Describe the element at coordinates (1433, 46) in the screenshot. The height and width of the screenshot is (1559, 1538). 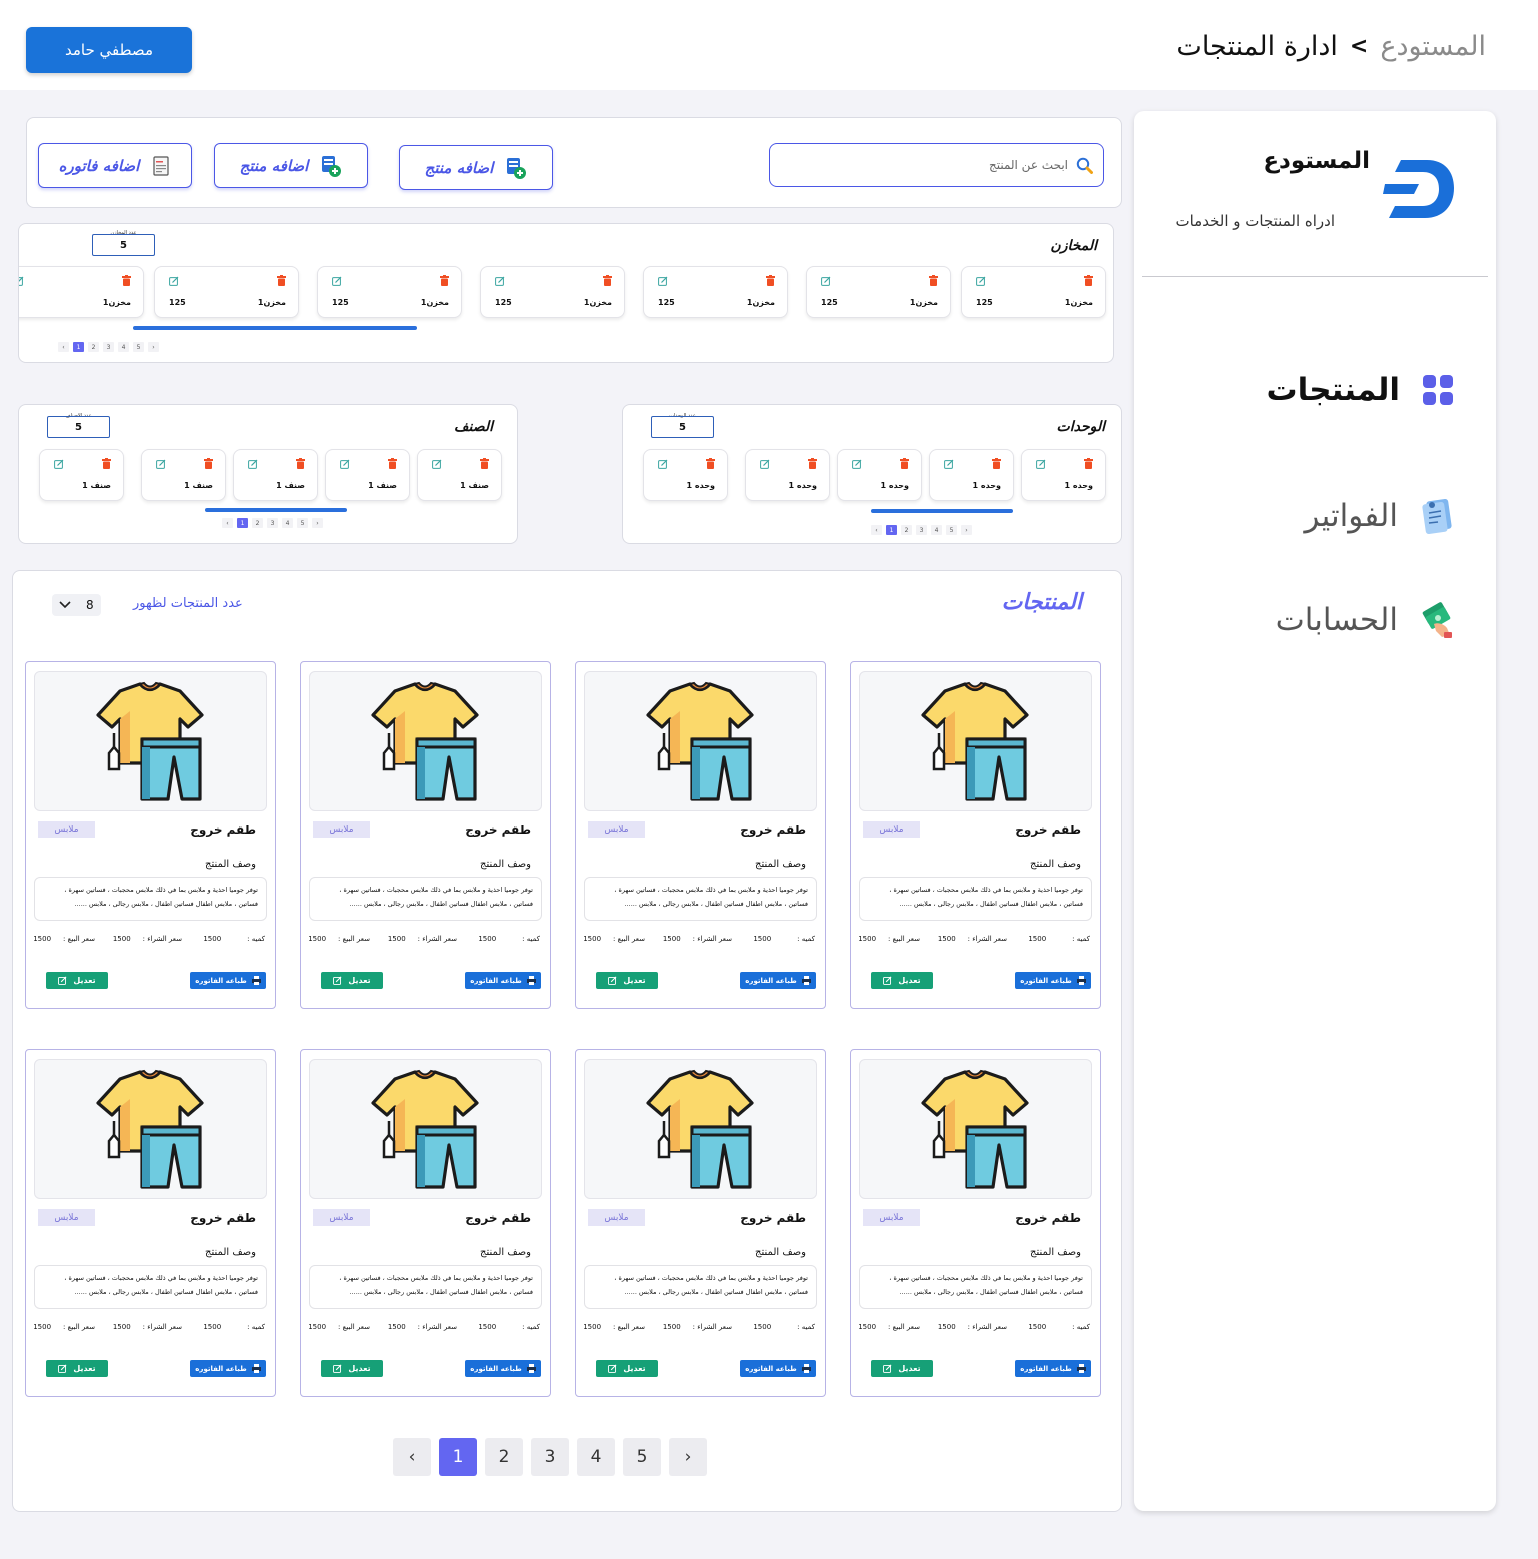
I see `breadcrumb-root: المستودع` at that location.